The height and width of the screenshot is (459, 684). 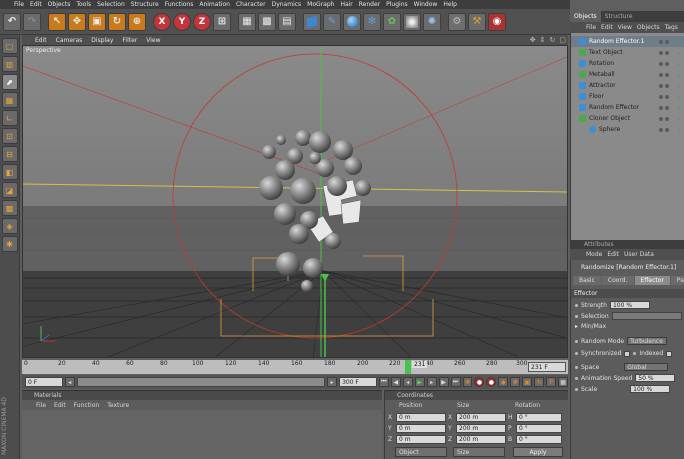 I want to click on scale-icon: ▣, so click(x=97, y=21).